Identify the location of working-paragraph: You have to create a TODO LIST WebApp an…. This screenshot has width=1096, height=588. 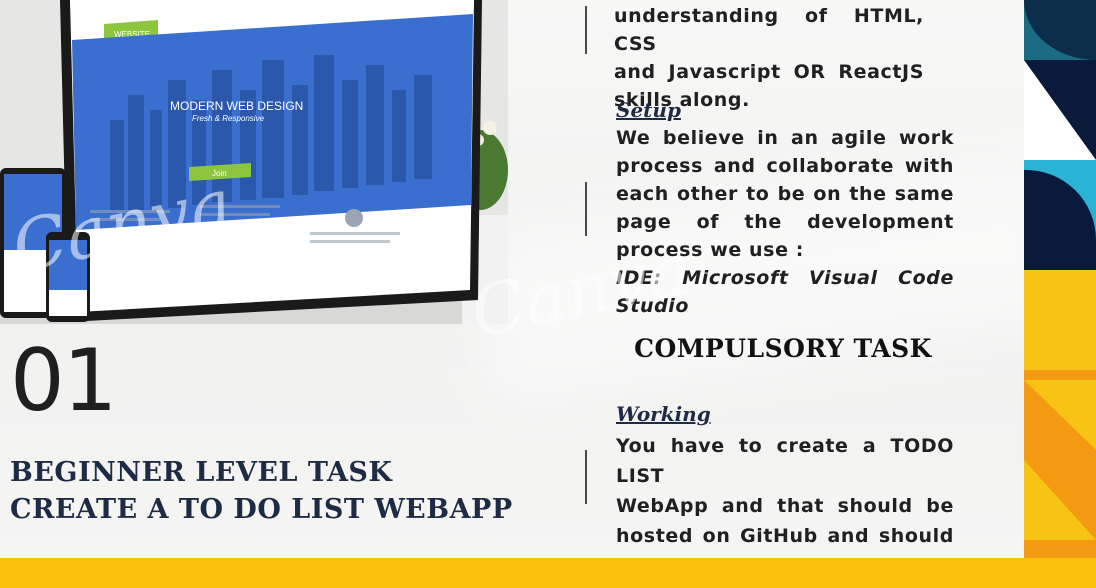
(785, 494).